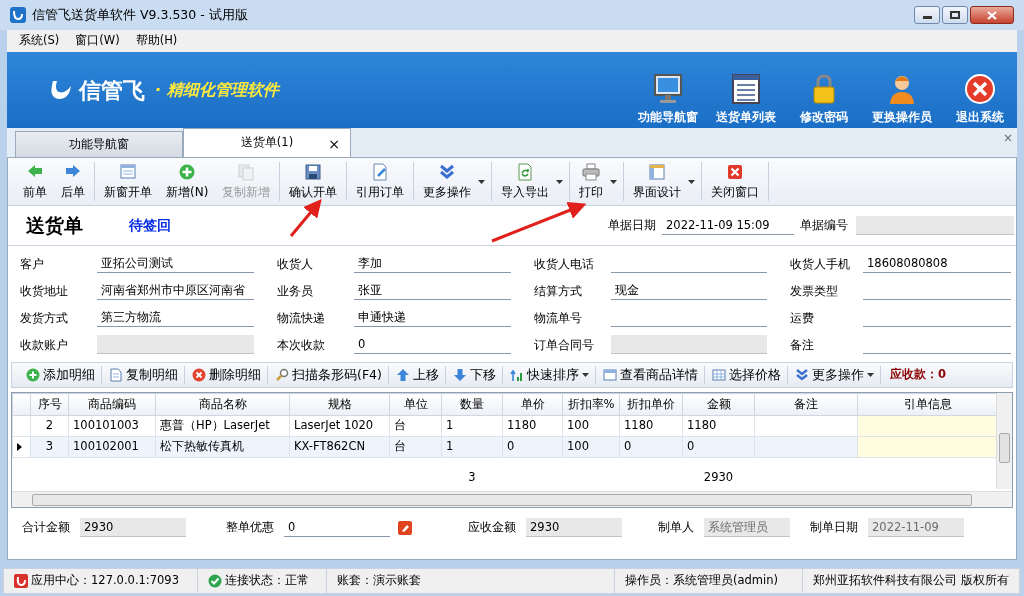 This screenshot has width=1024, height=596. I want to click on maximize-button, so click(955, 15).